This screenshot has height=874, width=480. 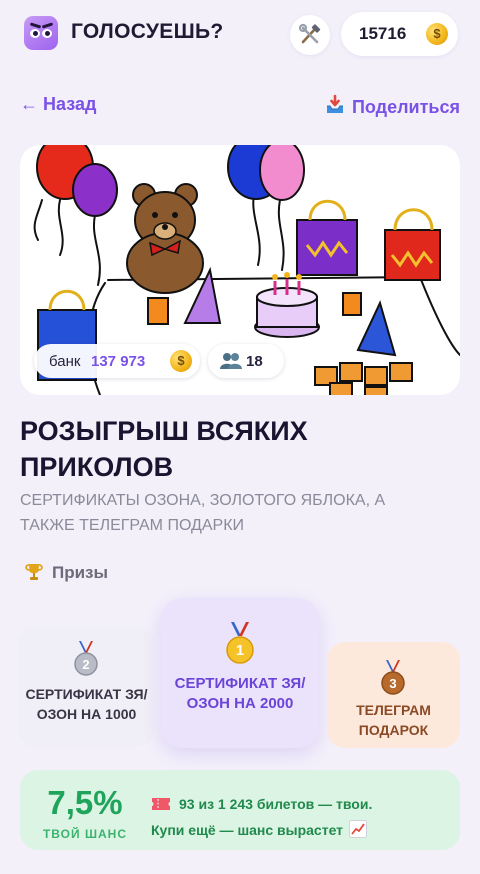 I want to click on buy-more-text: Купи ещё — шанс вырастет, so click(x=259, y=829).